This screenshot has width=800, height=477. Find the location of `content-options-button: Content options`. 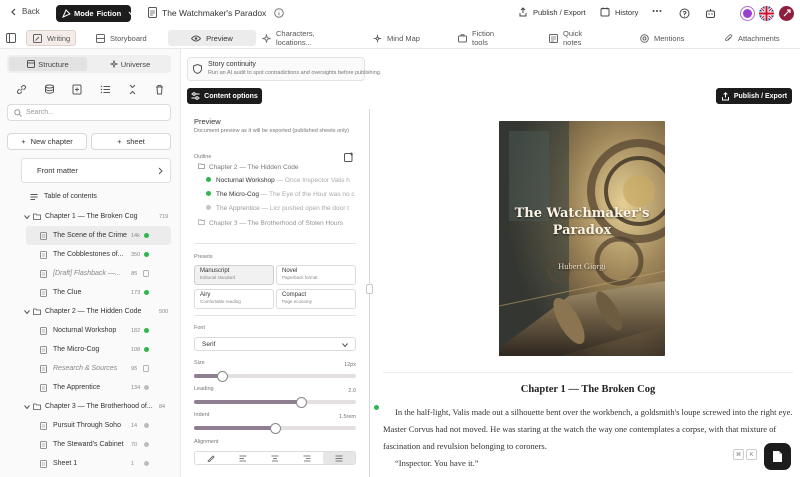

content-options-button: Content options is located at coordinates (224, 96).